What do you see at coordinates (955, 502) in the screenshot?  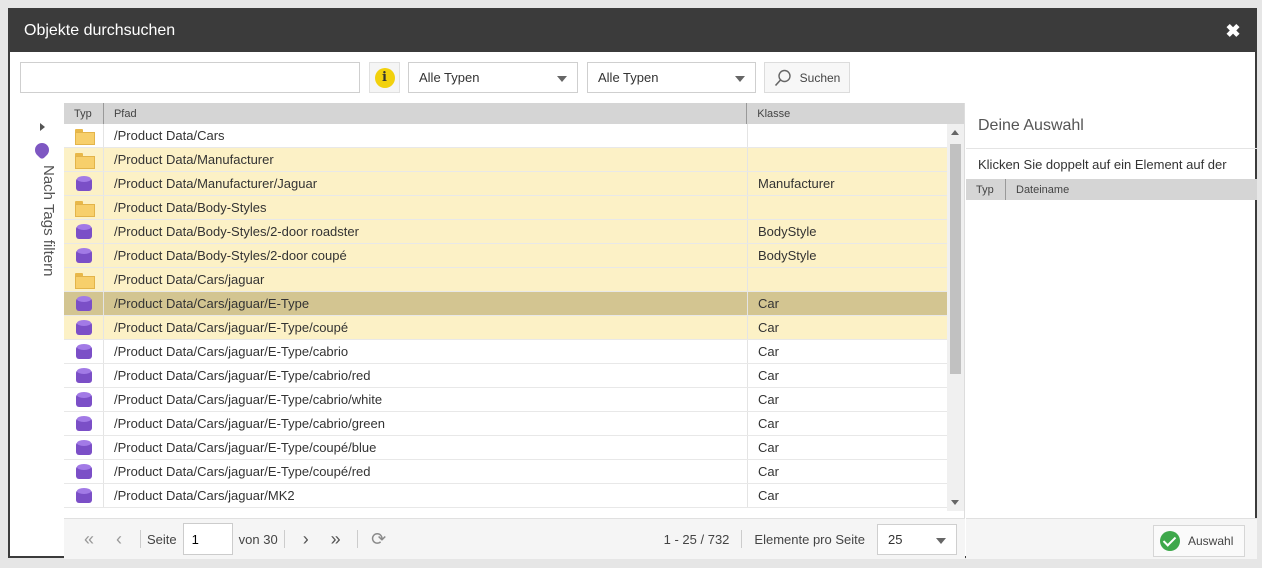 I see `scroll-down-icon` at bounding box center [955, 502].